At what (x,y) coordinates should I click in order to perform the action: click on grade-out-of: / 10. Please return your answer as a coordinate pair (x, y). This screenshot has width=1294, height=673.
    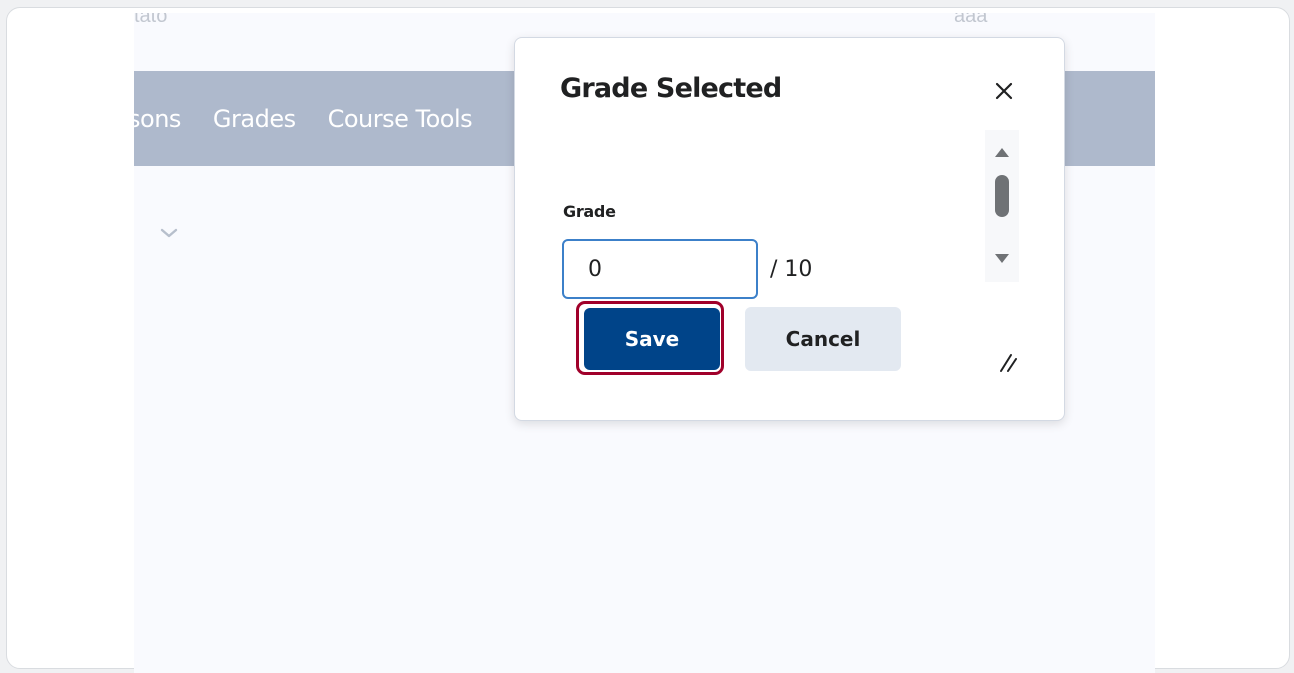
    Looking at the image, I should click on (791, 269).